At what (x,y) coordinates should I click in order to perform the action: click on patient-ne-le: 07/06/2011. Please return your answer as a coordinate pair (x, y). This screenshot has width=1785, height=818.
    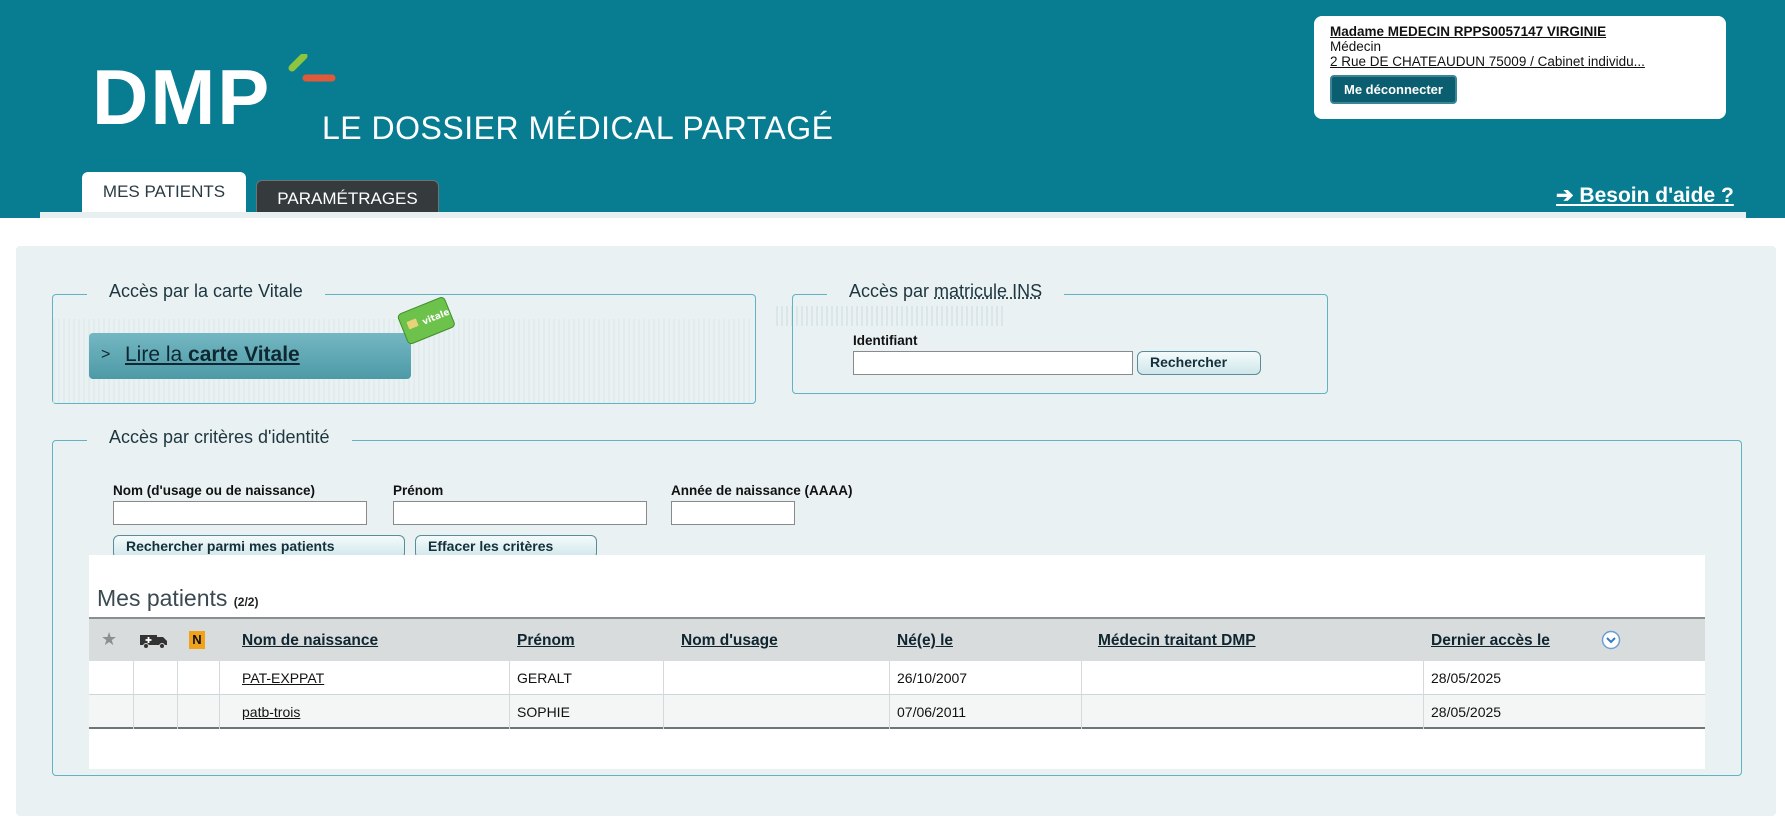
    Looking at the image, I should click on (932, 712).